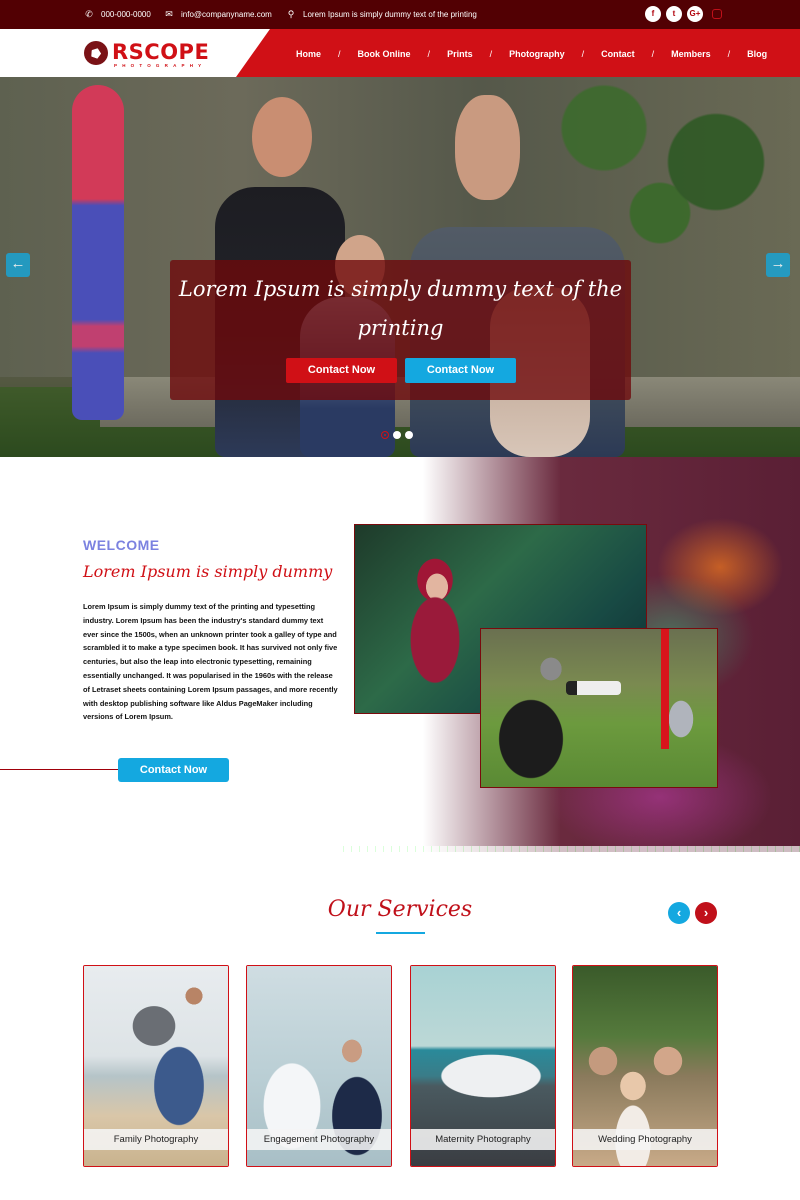  I want to click on services-prev-button: ‹, so click(679, 913).